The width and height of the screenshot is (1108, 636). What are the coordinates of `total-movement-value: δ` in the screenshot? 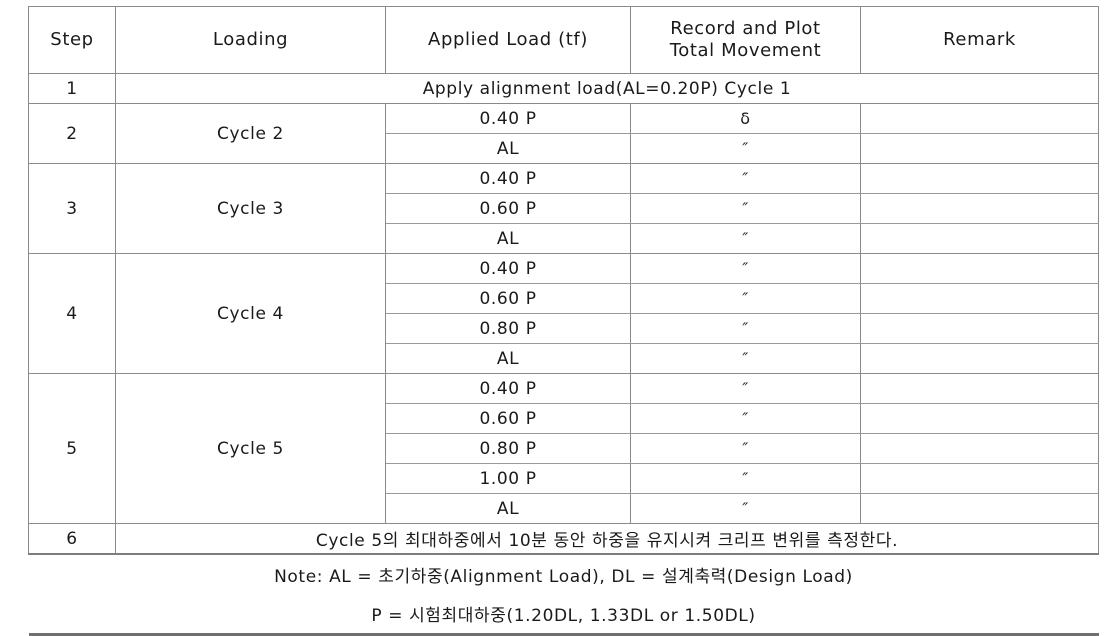 It's located at (745, 118).